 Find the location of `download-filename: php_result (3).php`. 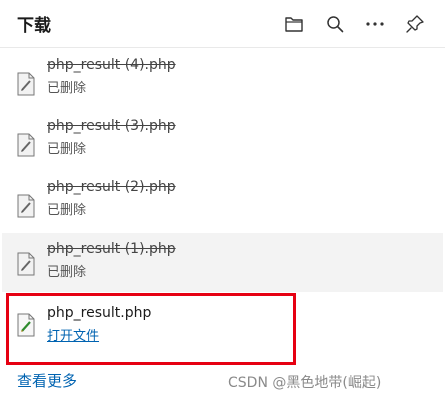

download-filename: php_result (3).php is located at coordinates (111, 126).